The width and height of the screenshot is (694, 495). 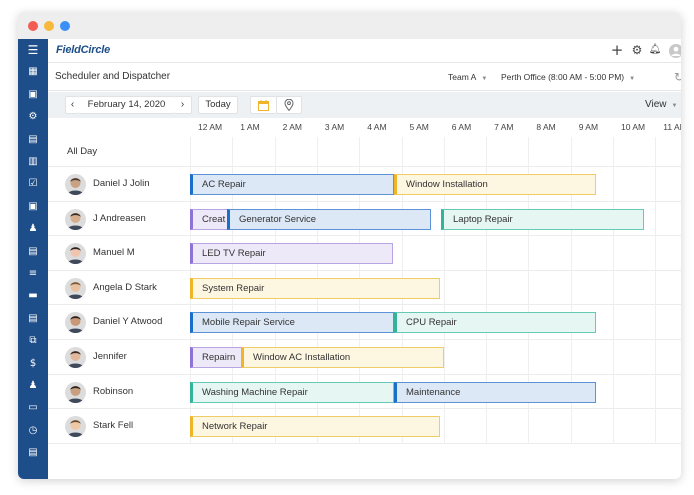 I want to click on previous-day-button: ‹, so click(x=72, y=105).